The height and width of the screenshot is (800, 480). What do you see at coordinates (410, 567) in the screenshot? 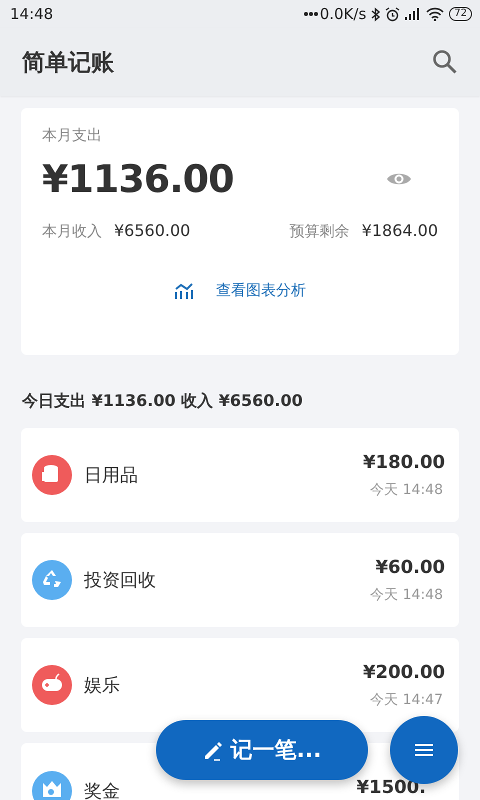
I see `record-amount: ¥60.00` at bounding box center [410, 567].